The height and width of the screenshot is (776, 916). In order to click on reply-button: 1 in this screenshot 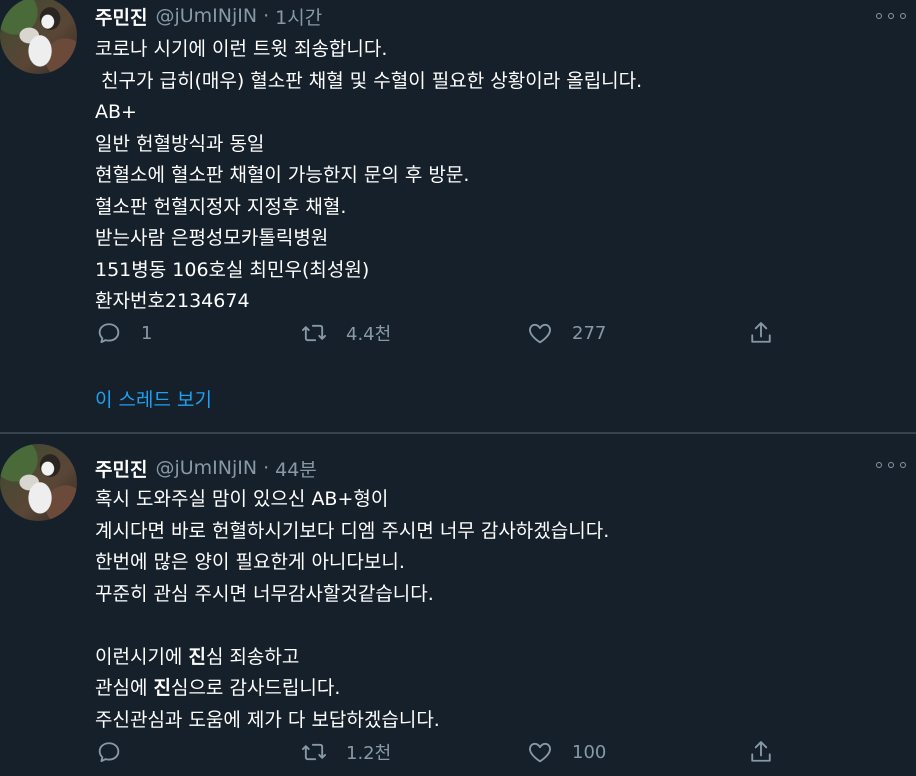, I will do `click(123, 333)`.